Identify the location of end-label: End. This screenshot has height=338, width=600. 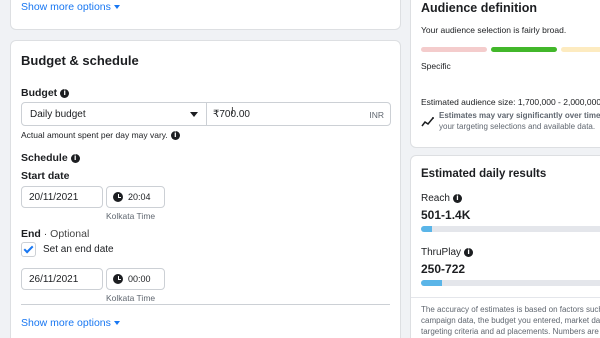
(31, 234).